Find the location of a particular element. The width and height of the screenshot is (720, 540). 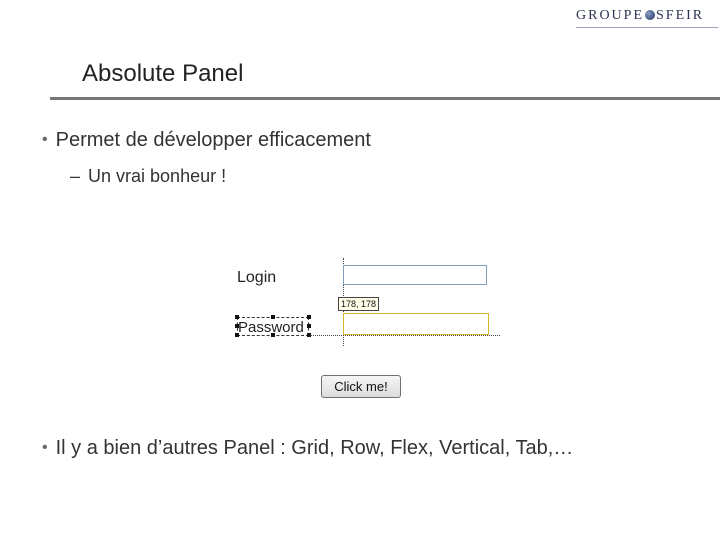

bullet-1: • Permet de développer efficacement is located at coordinates (206, 140).